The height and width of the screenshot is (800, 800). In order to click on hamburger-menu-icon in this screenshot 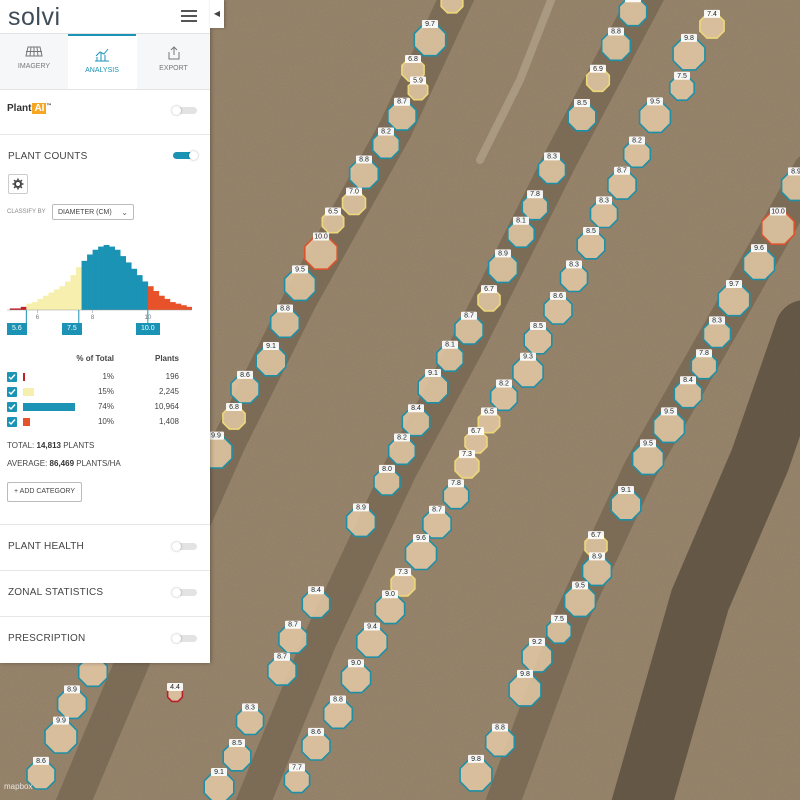, I will do `click(189, 16)`.